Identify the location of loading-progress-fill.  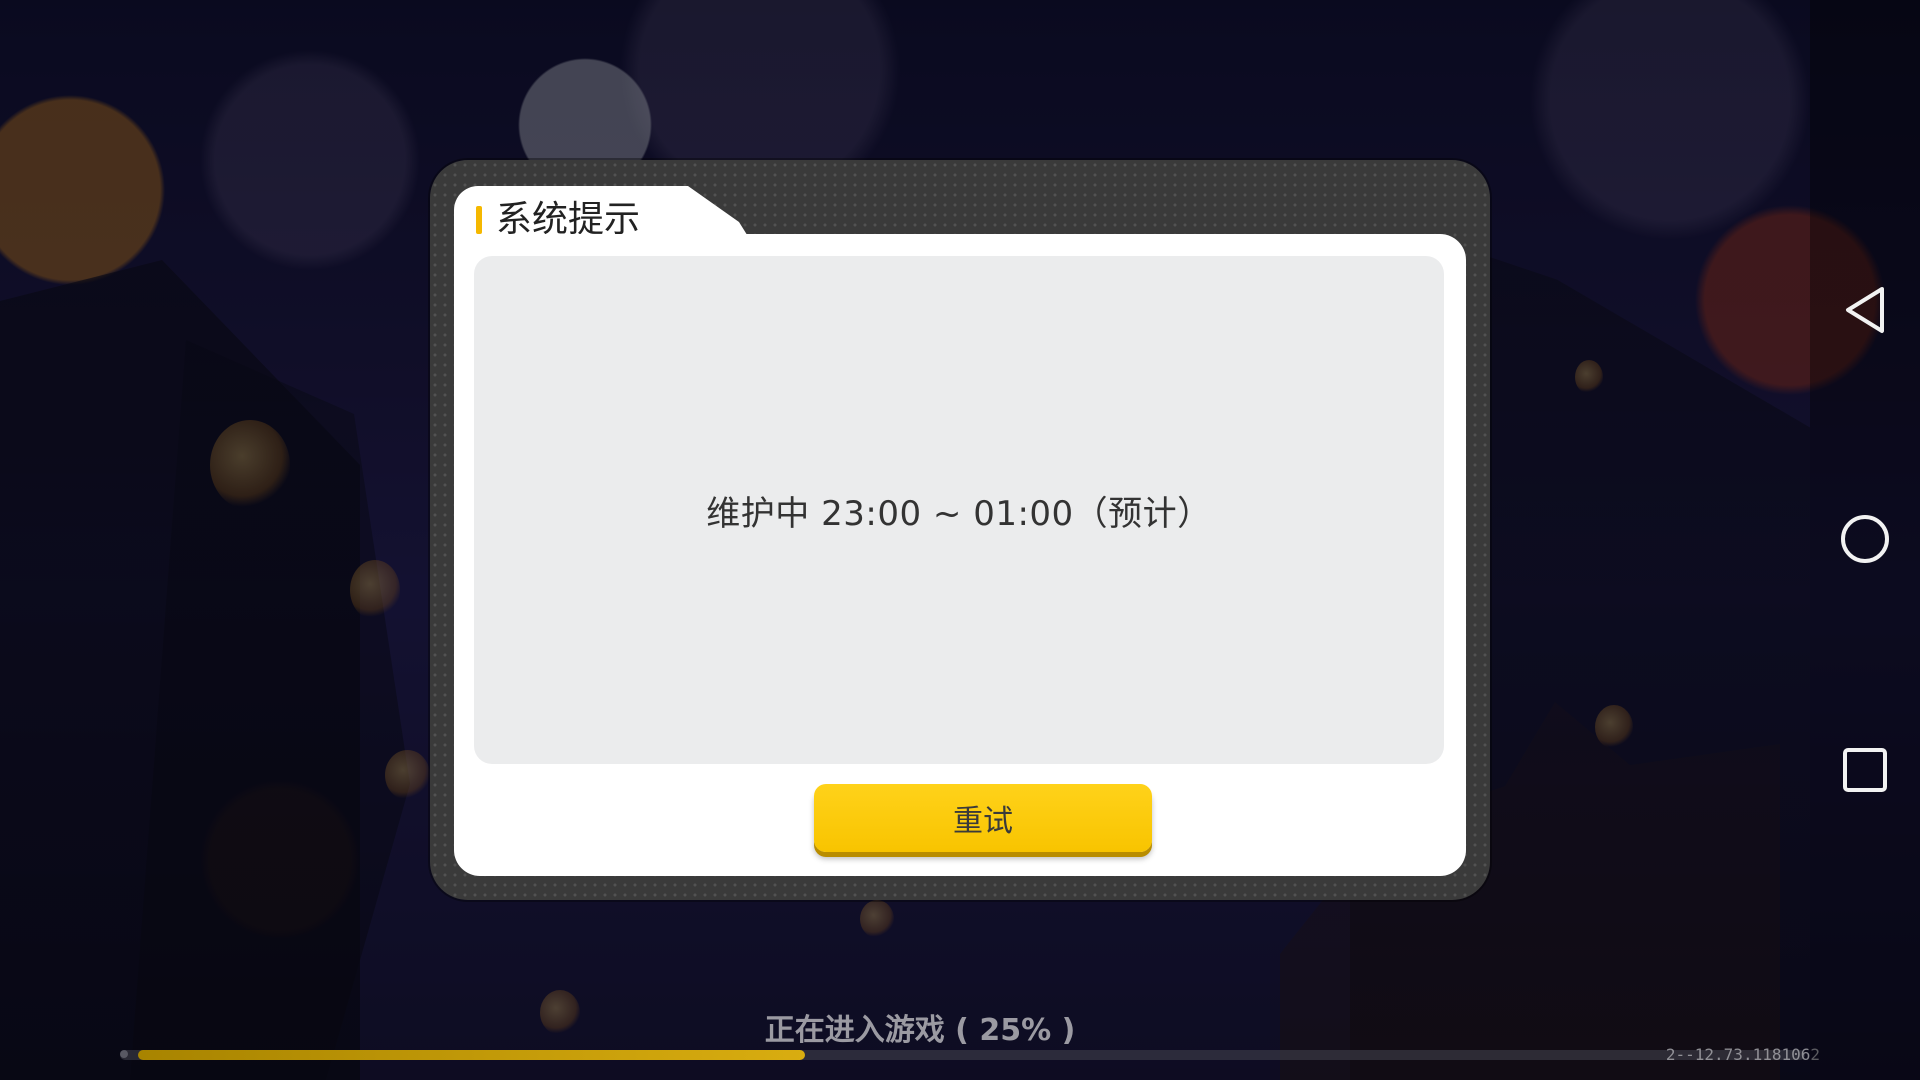
(471, 1055).